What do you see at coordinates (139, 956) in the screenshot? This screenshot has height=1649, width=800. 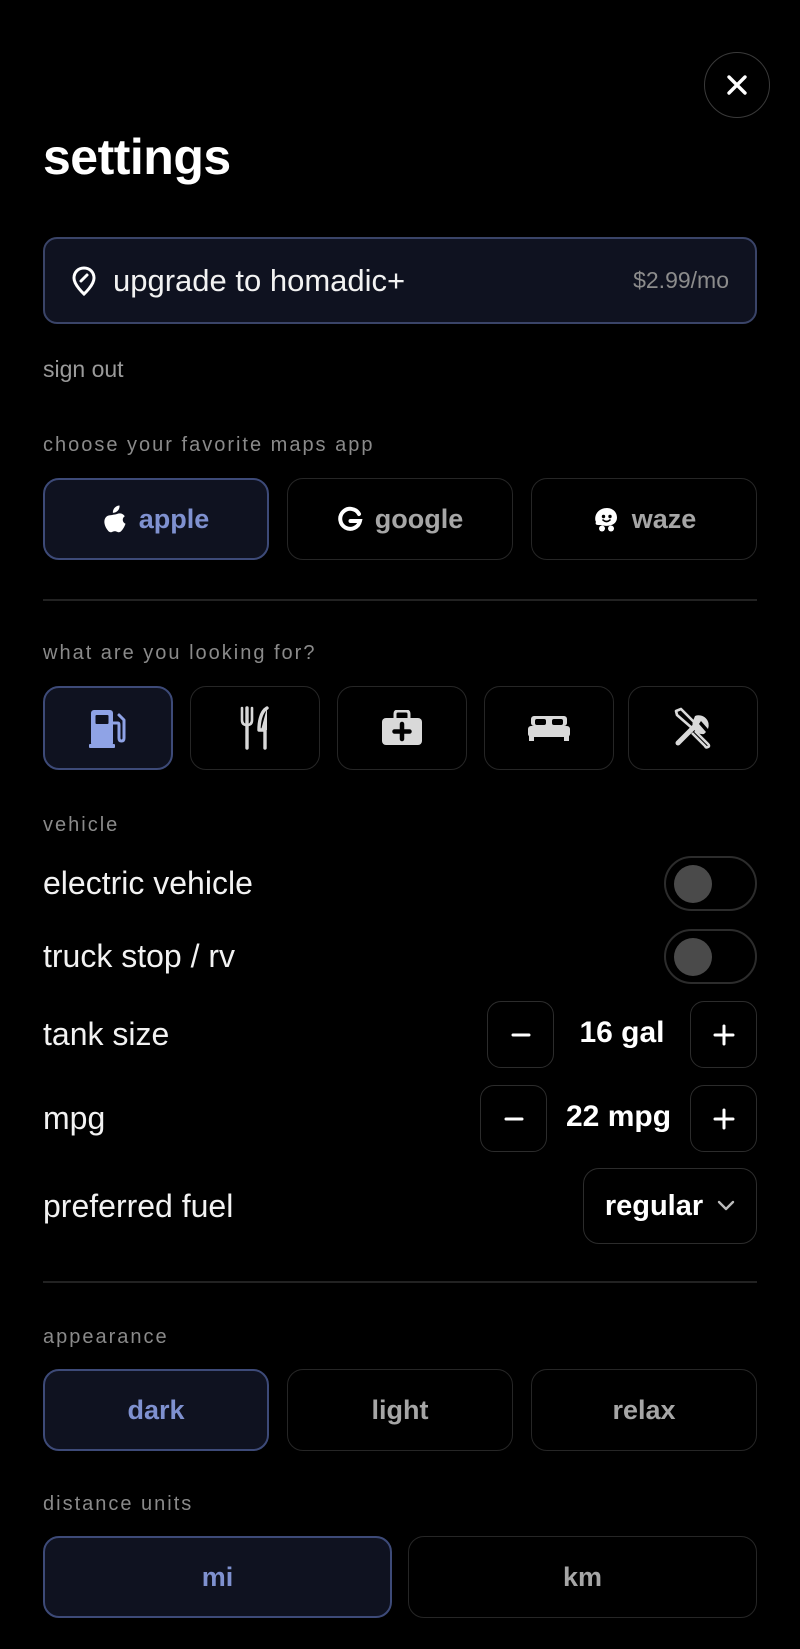 I see `truck-stop-label: truck stop / rv` at bounding box center [139, 956].